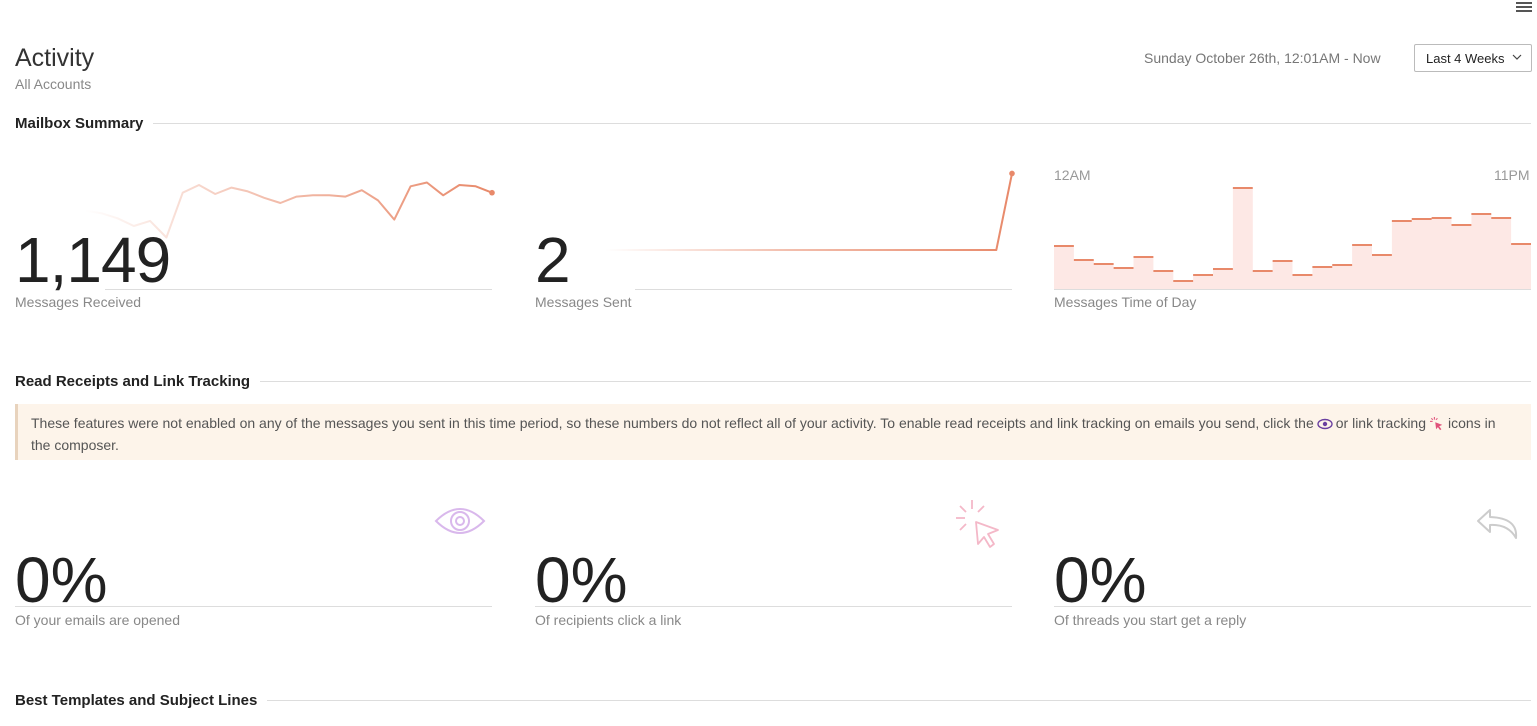 Image resolution: width=1537 pixels, height=726 pixels. Describe the element at coordinates (1150, 620) in the screenshot. I see `replied-label: Of threads you start get a reply` at that location.